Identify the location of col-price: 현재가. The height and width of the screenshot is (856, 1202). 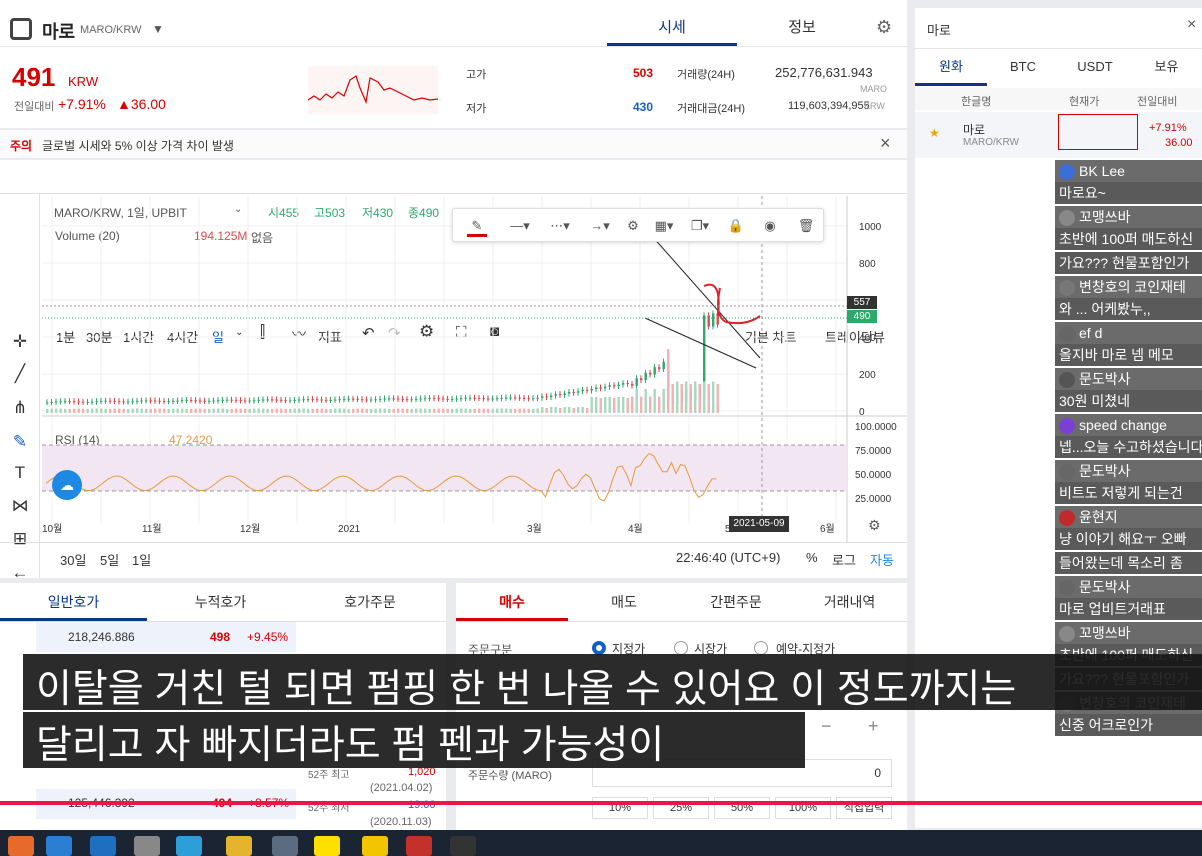
(1084, 101).